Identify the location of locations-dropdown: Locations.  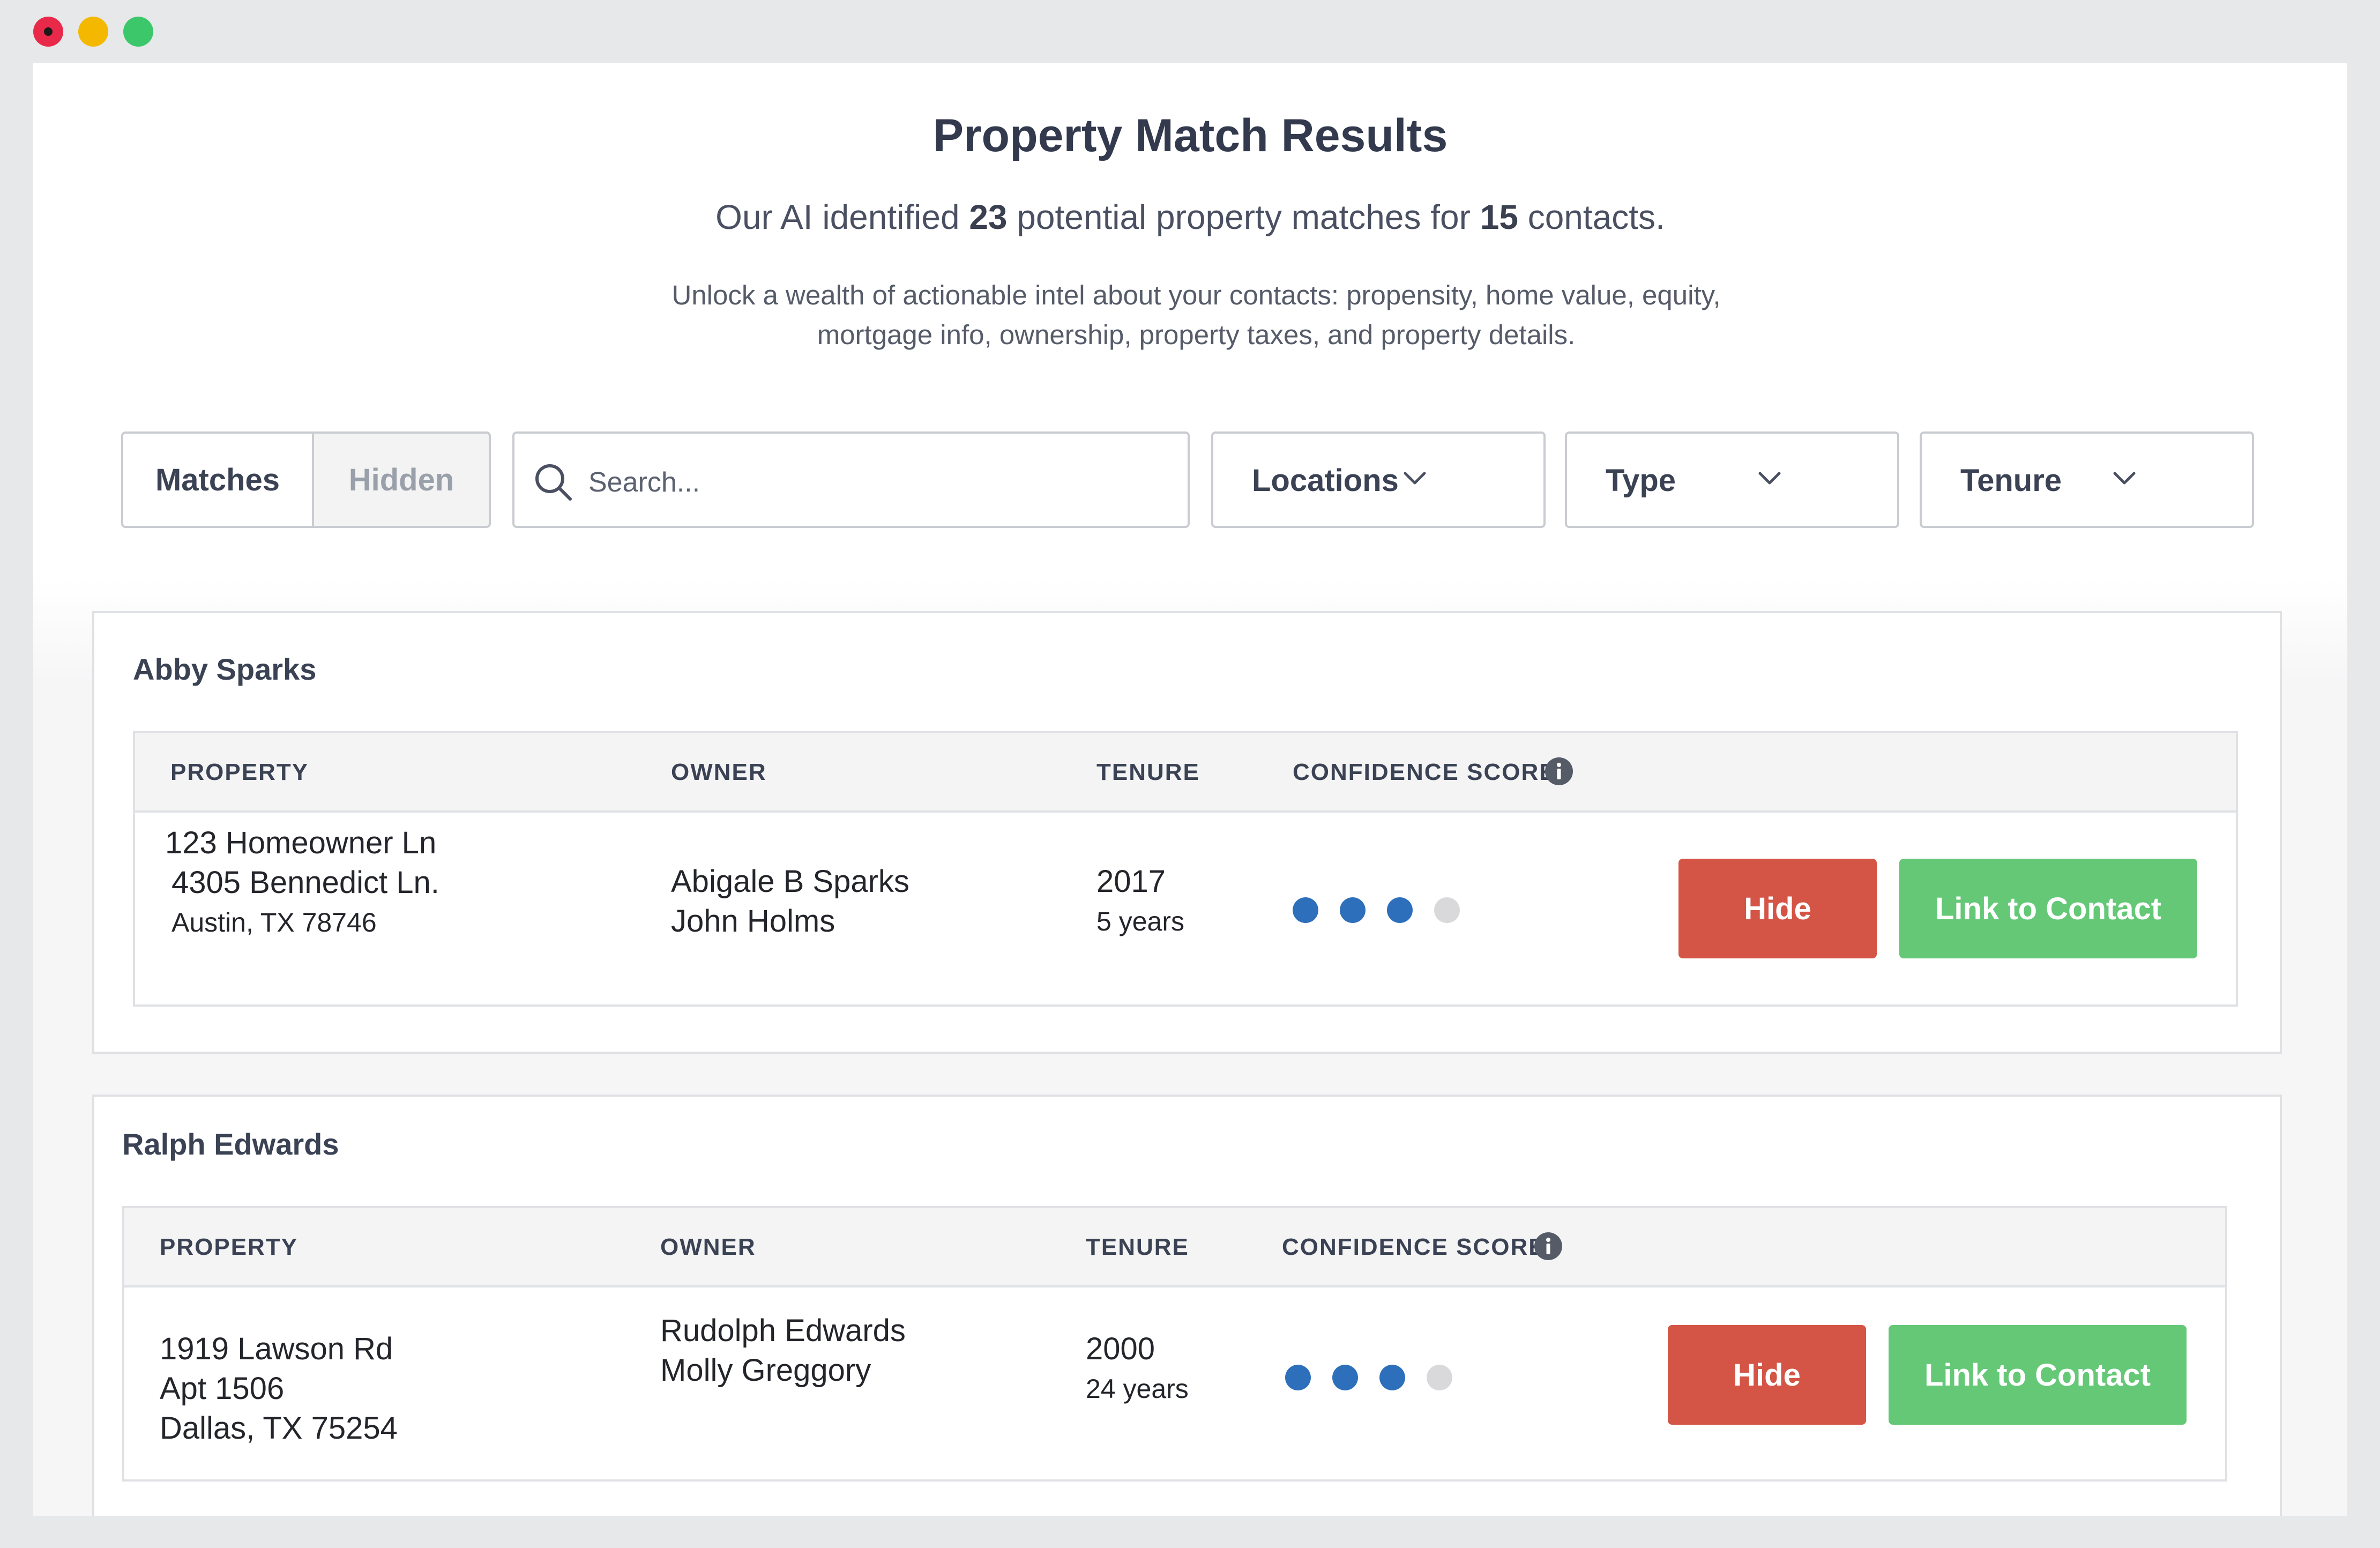
(1378, 479).